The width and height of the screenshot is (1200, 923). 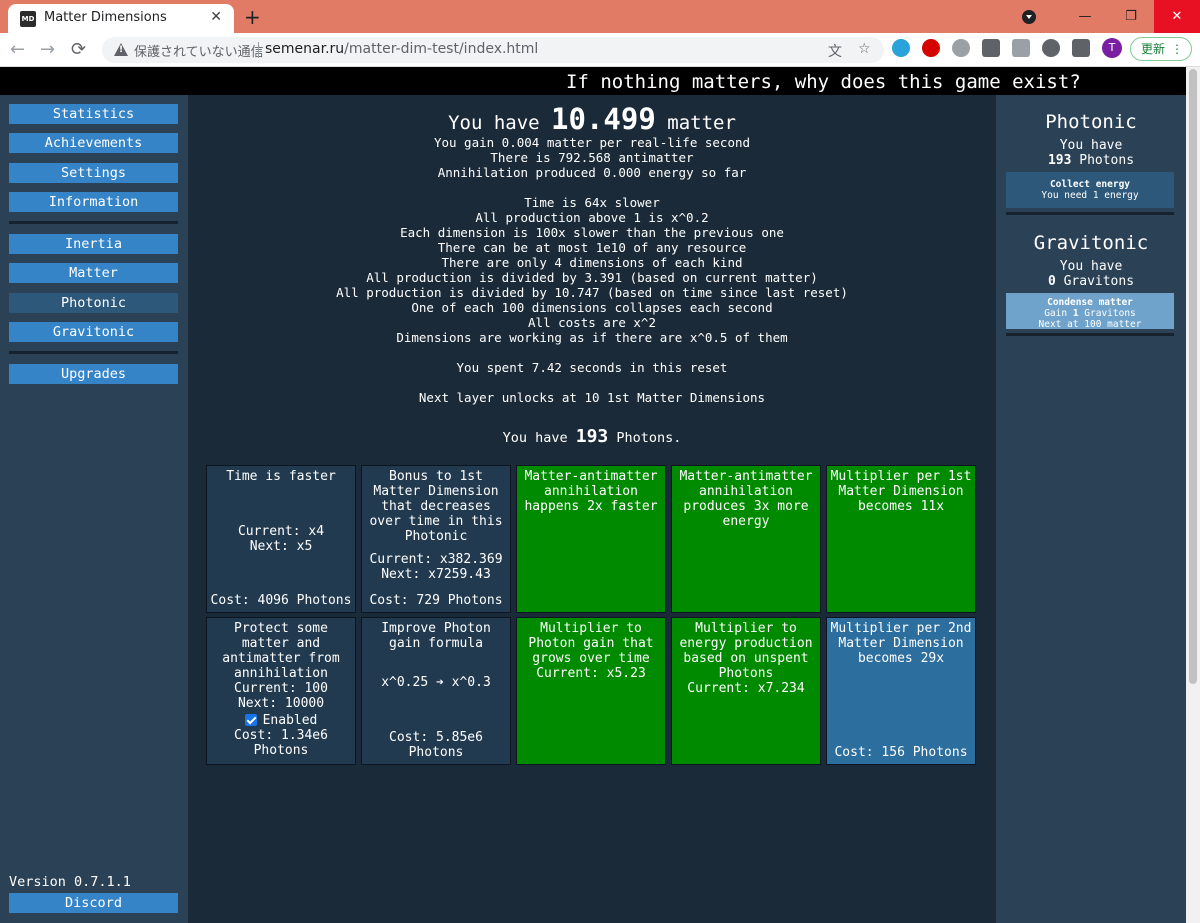 I want to click on upgrade-title: Time is faster, so click(x=281, y=476).